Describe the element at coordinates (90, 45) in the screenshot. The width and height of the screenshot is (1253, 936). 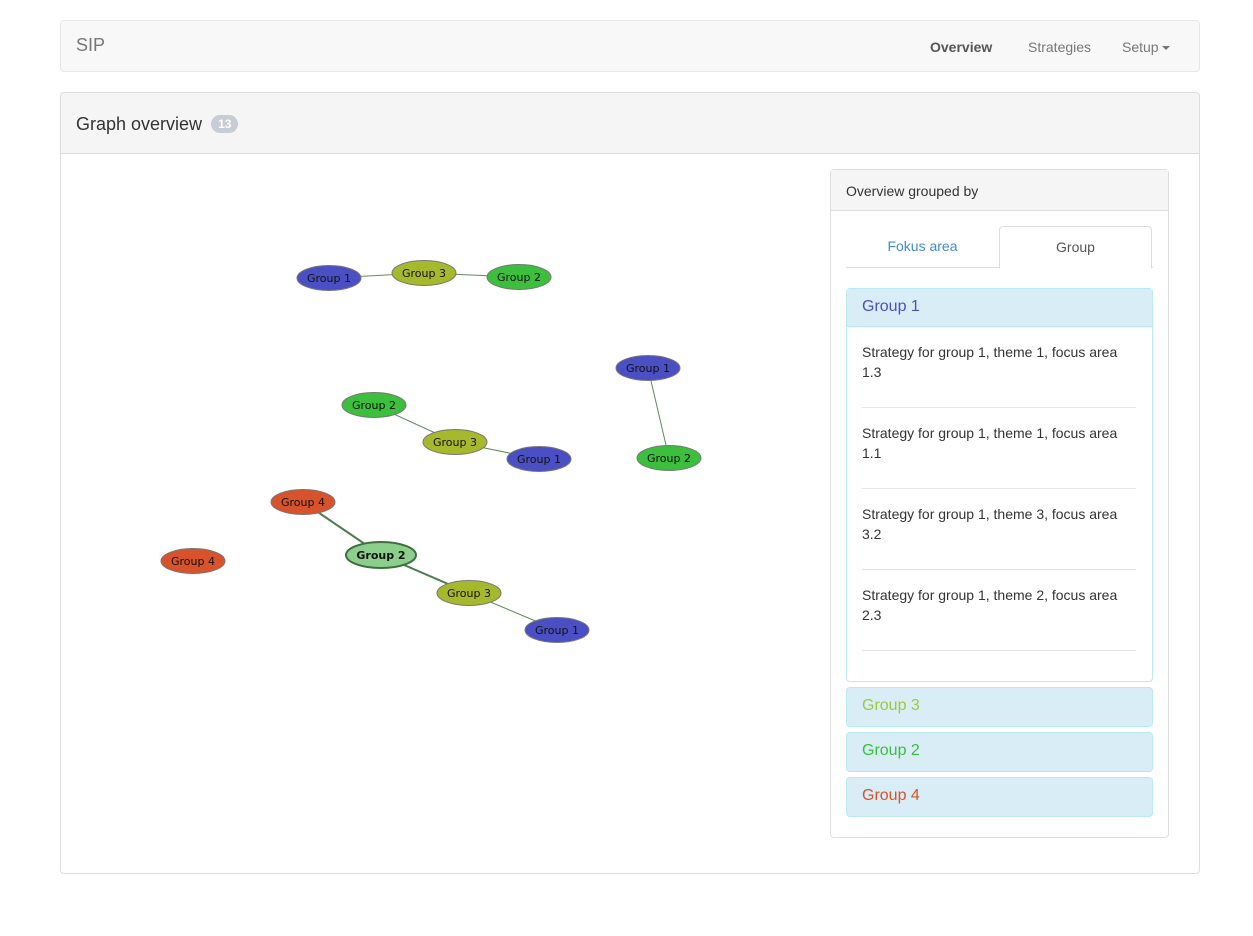
I see `brand-logo: SIP` at that location.